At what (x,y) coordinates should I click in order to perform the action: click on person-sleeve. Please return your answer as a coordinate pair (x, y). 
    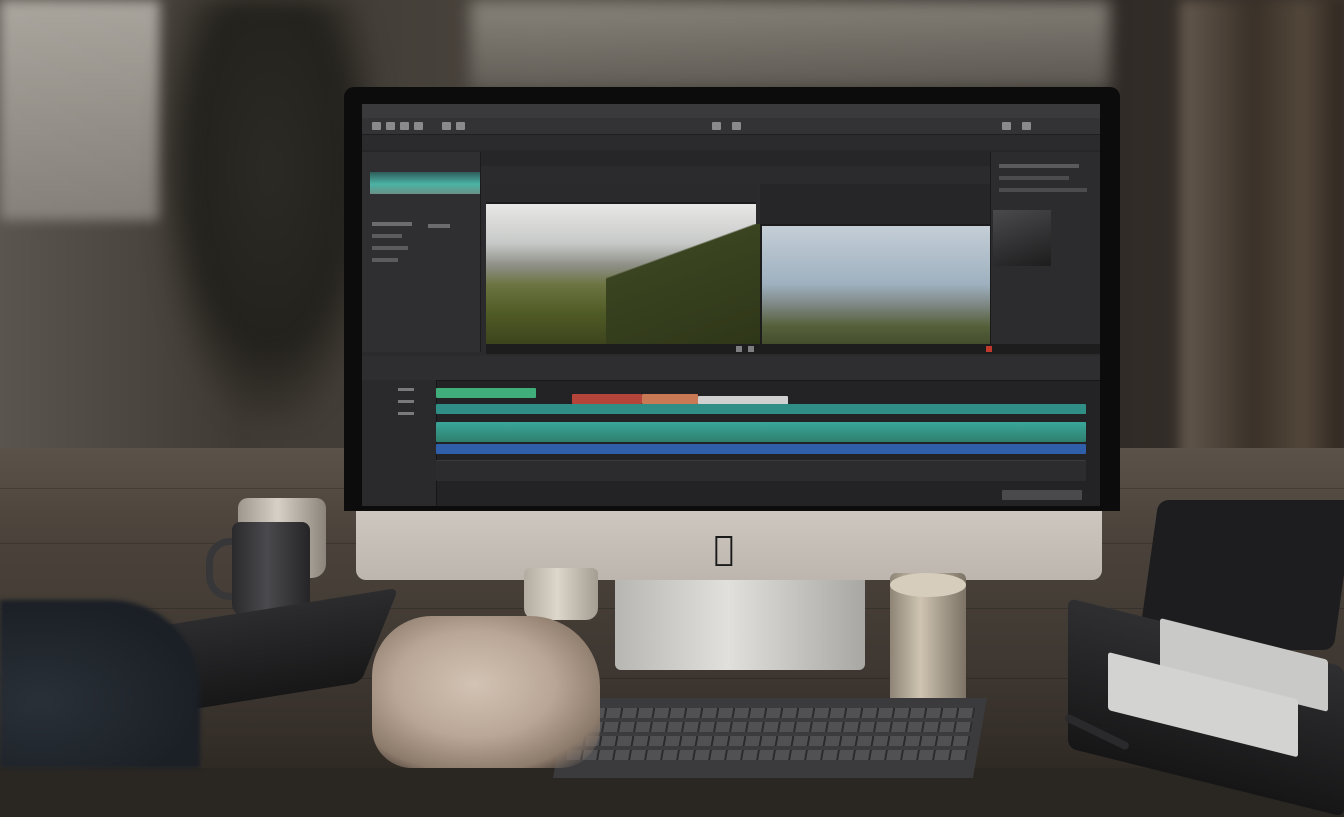
    Looking at the image, I should click on (100, 684).